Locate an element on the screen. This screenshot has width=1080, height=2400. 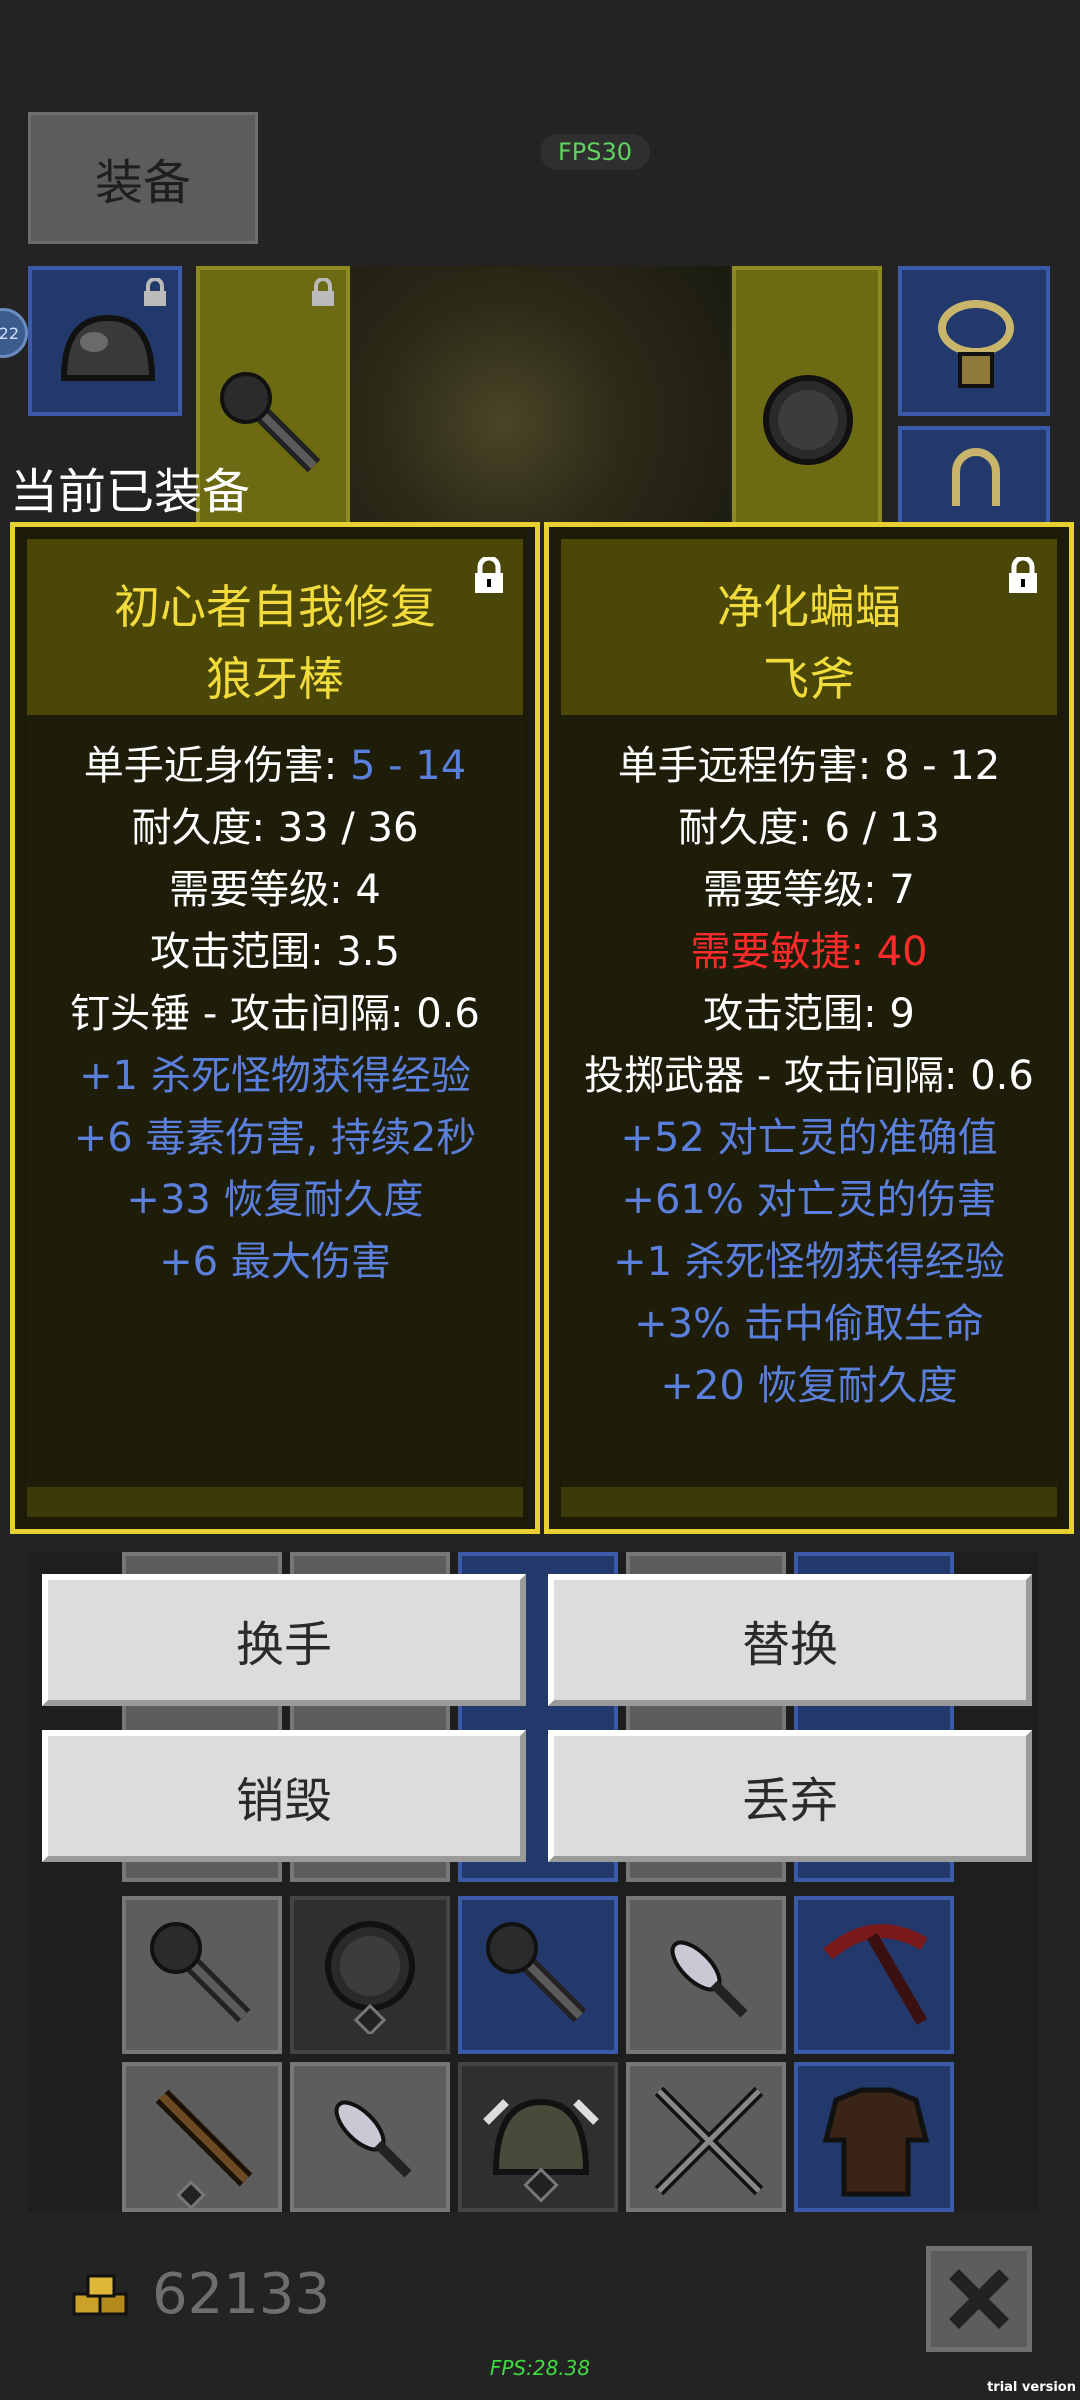
equip-slot-ring is located at coordinates (974, 476).